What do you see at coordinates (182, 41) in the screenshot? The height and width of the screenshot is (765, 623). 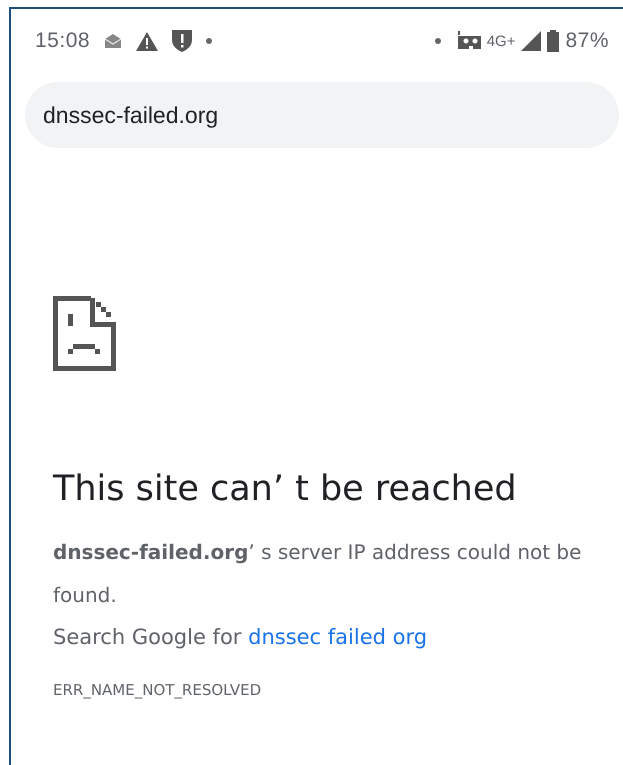 I see `shield-icon` at bounding box center [182, 41].